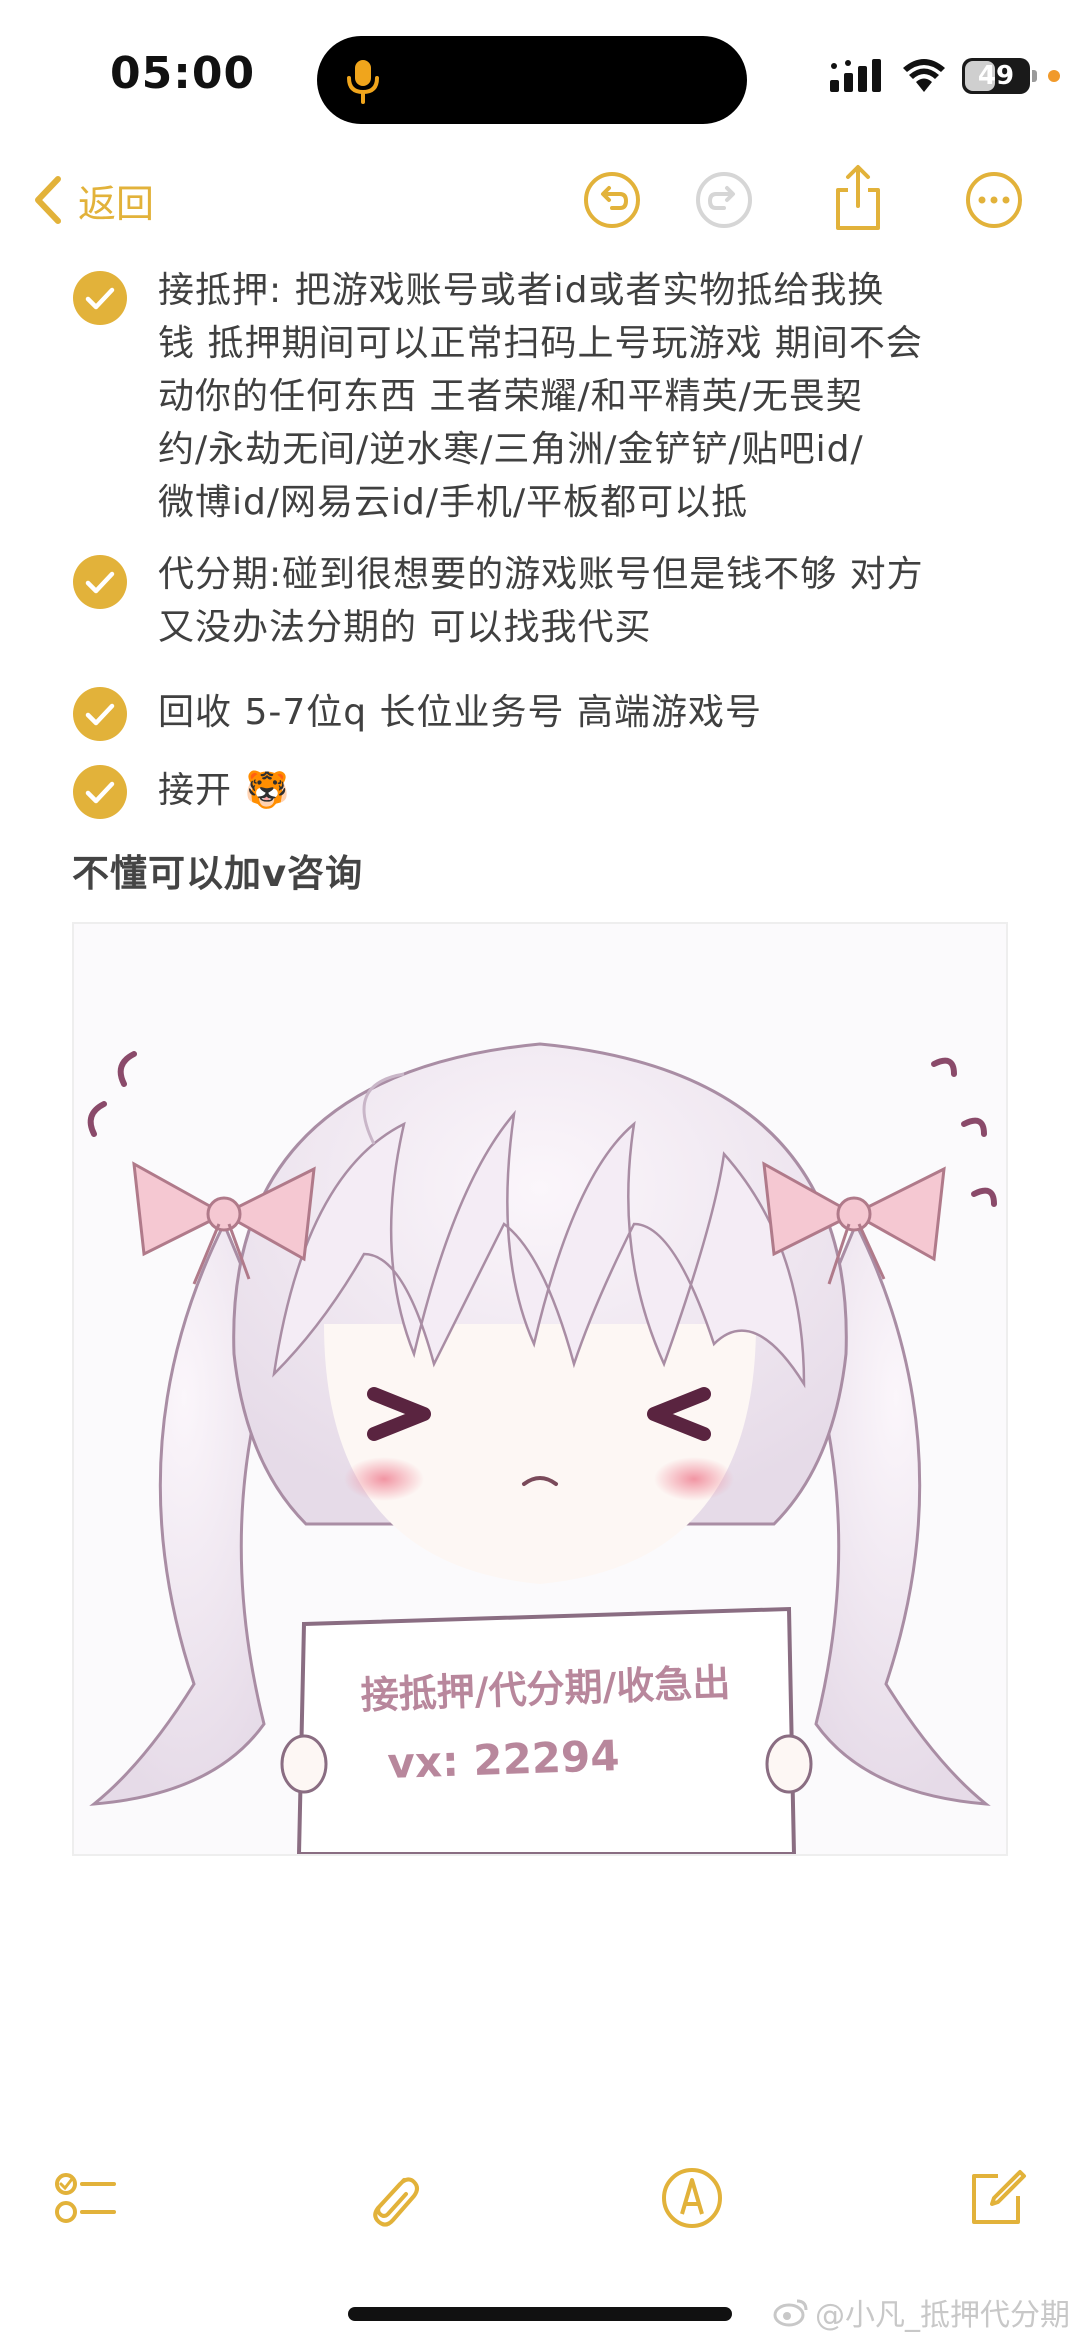 Image resolution: width=1080 pixels, height=2346 pixels. What do you see at coordinates (724, 200) in the screenshot?
I see `redo-icon` at bounding box center [724, 200].